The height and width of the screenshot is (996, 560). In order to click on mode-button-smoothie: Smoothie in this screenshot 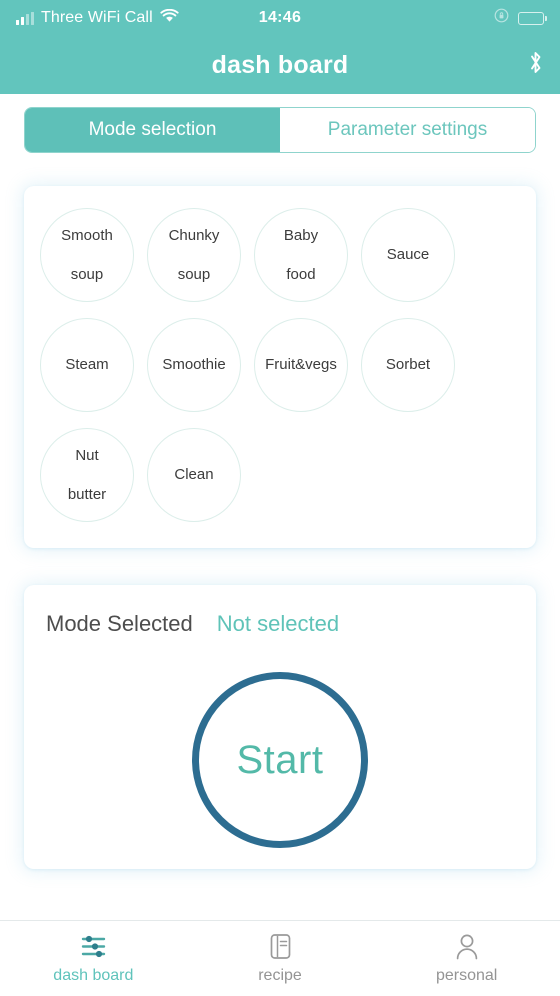, I will do `click(194, 365)`.